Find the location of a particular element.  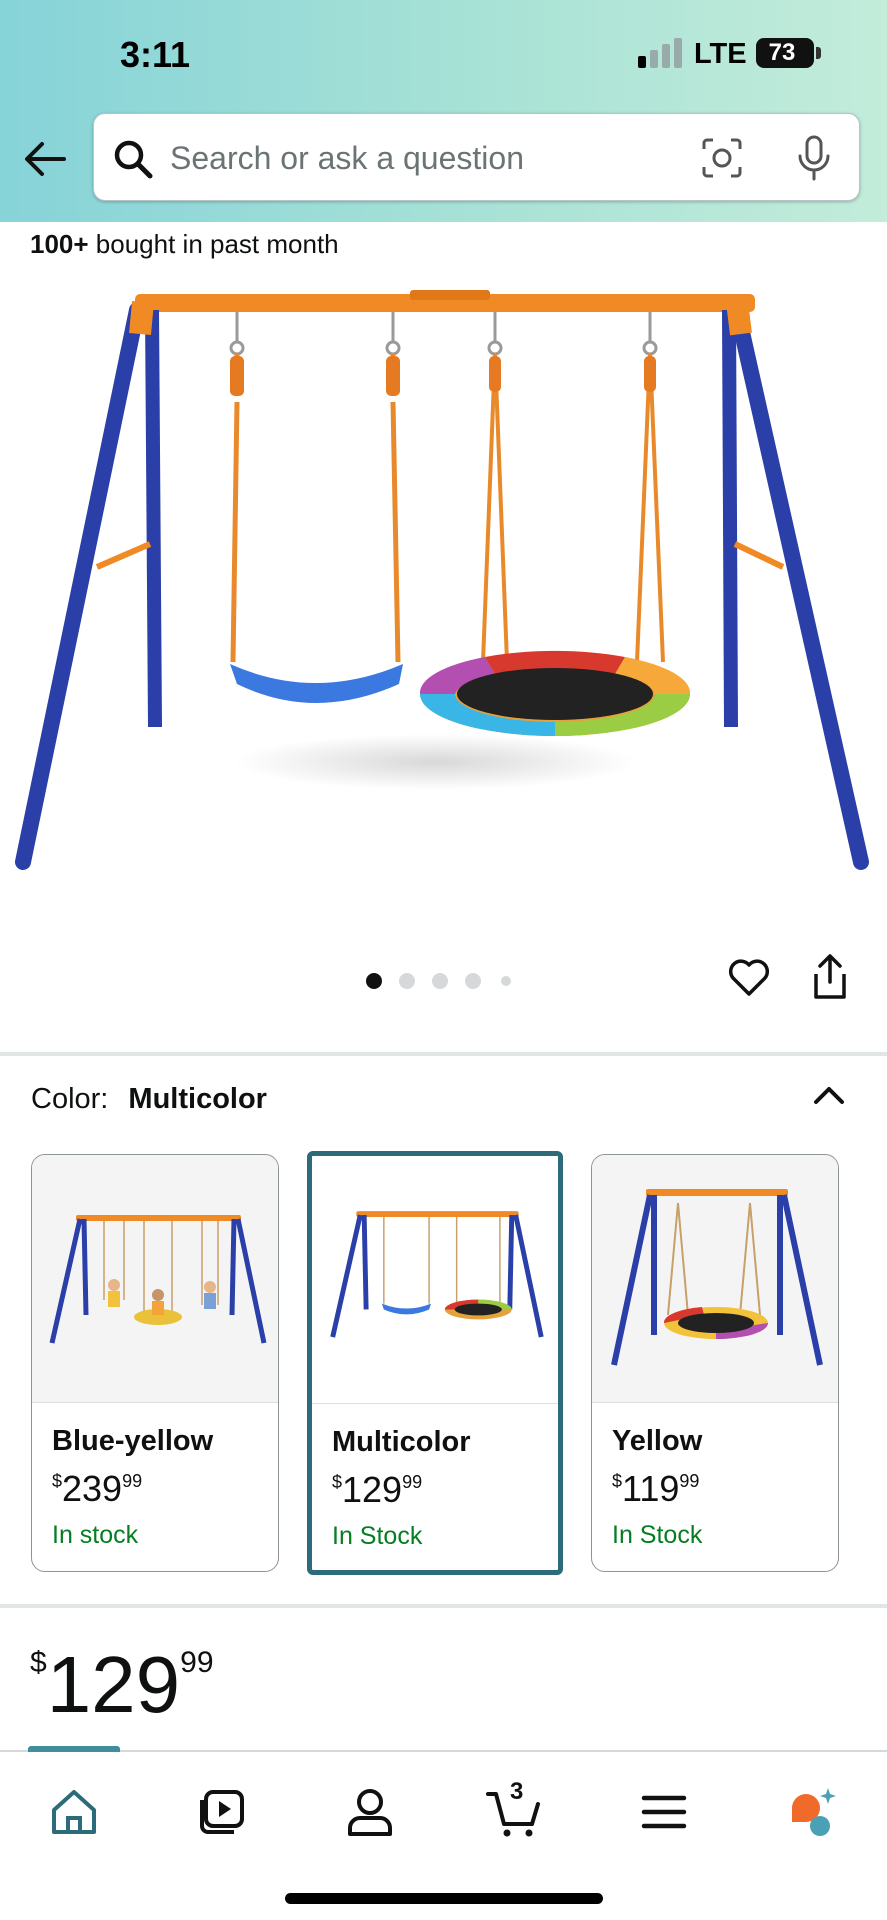

color-selector-header: Color: Multicolor is located at coordinates (149, 1099).